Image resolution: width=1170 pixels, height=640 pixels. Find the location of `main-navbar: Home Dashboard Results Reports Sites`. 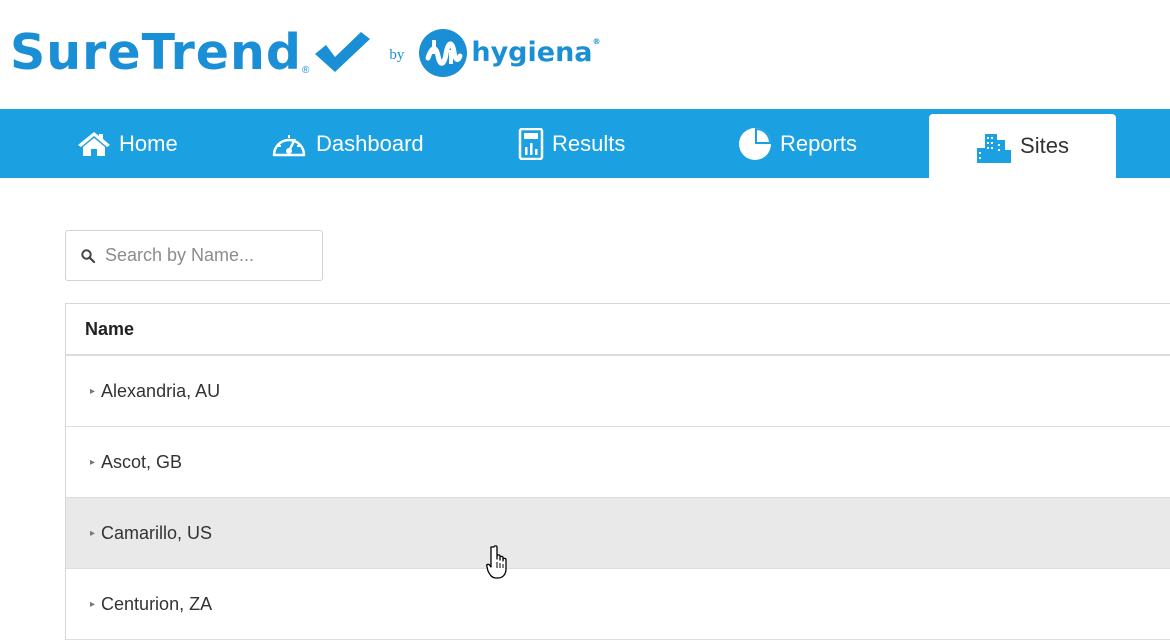

main-navbar: Home Dashboard Results Reports Sites is located at coordinates (585, 143).